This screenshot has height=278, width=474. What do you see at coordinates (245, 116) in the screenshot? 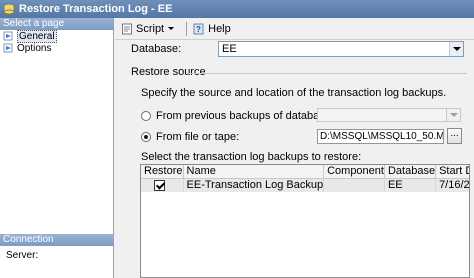
I see `from-previous-label: From previous backups of database:` at bounding box center [245, 116].